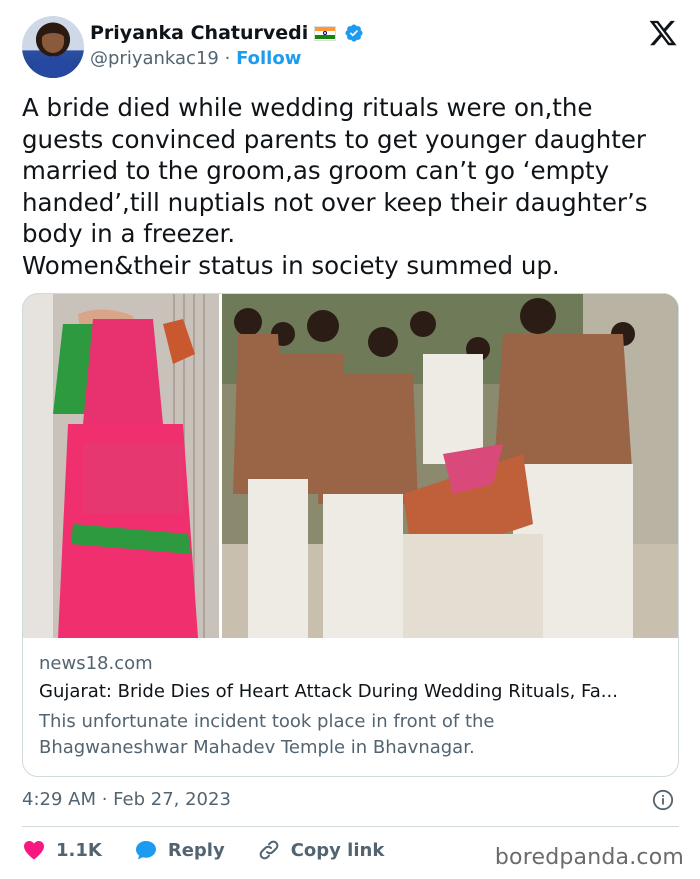  Describe the element at coordinates (663, 33) in the screenshot. I see `x-logo-icon` at that location.